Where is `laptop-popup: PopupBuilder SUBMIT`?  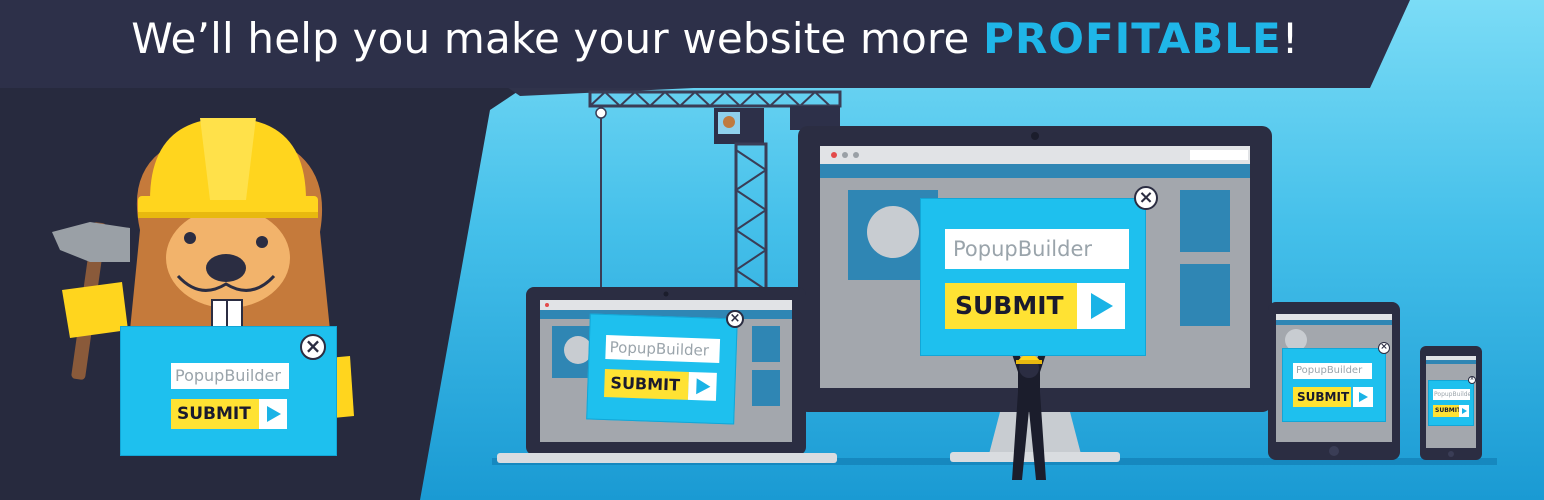 laptop-popup: PopupBuilder SUBMIT is located at coordinates (662, 369).